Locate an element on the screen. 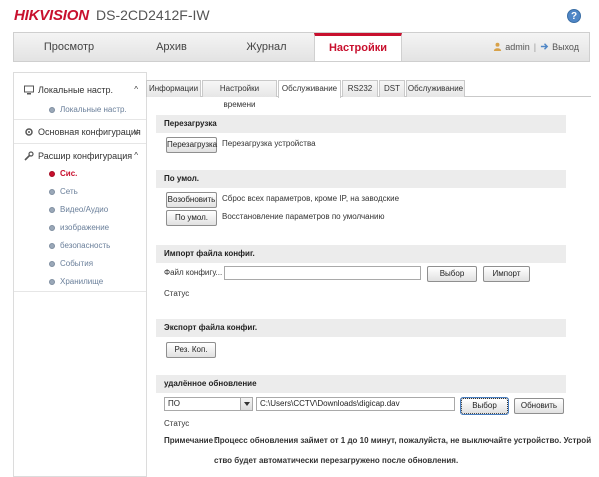 The width and height of the screenshot is (599, 477). upgrade-type-select: ПО is located at coordinates (208, 404).